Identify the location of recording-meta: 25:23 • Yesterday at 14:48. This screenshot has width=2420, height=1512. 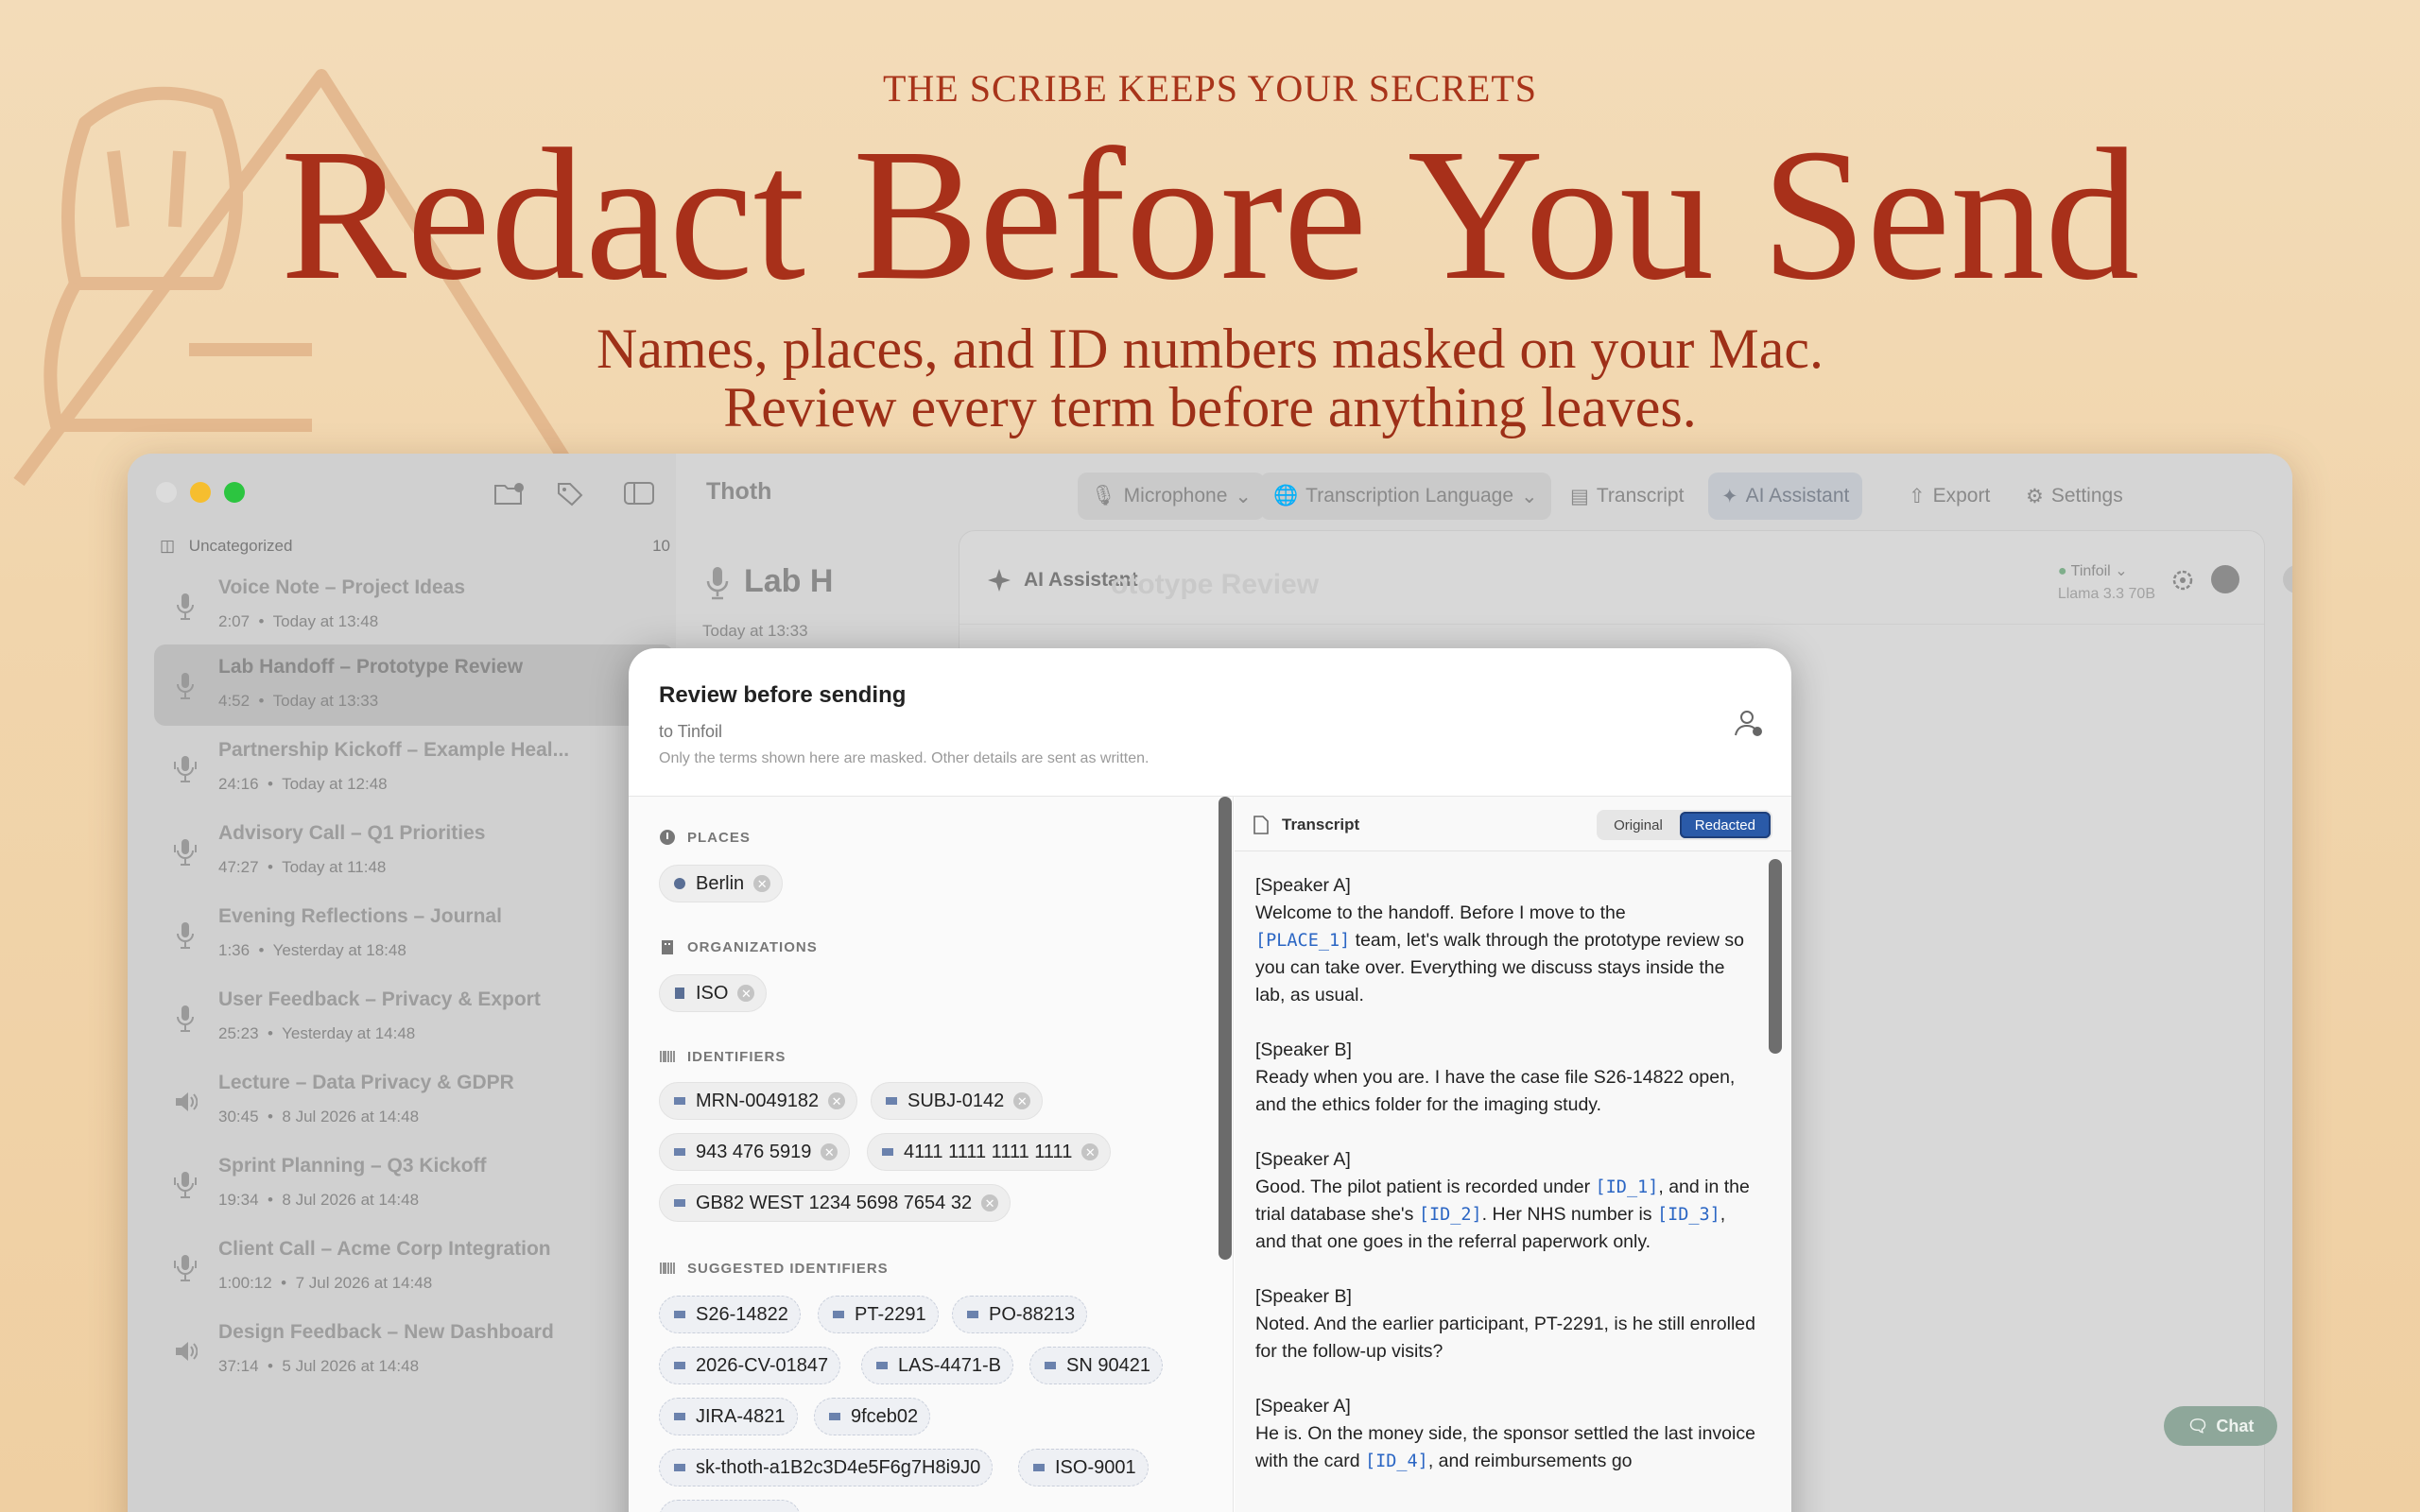
(317, 1033).